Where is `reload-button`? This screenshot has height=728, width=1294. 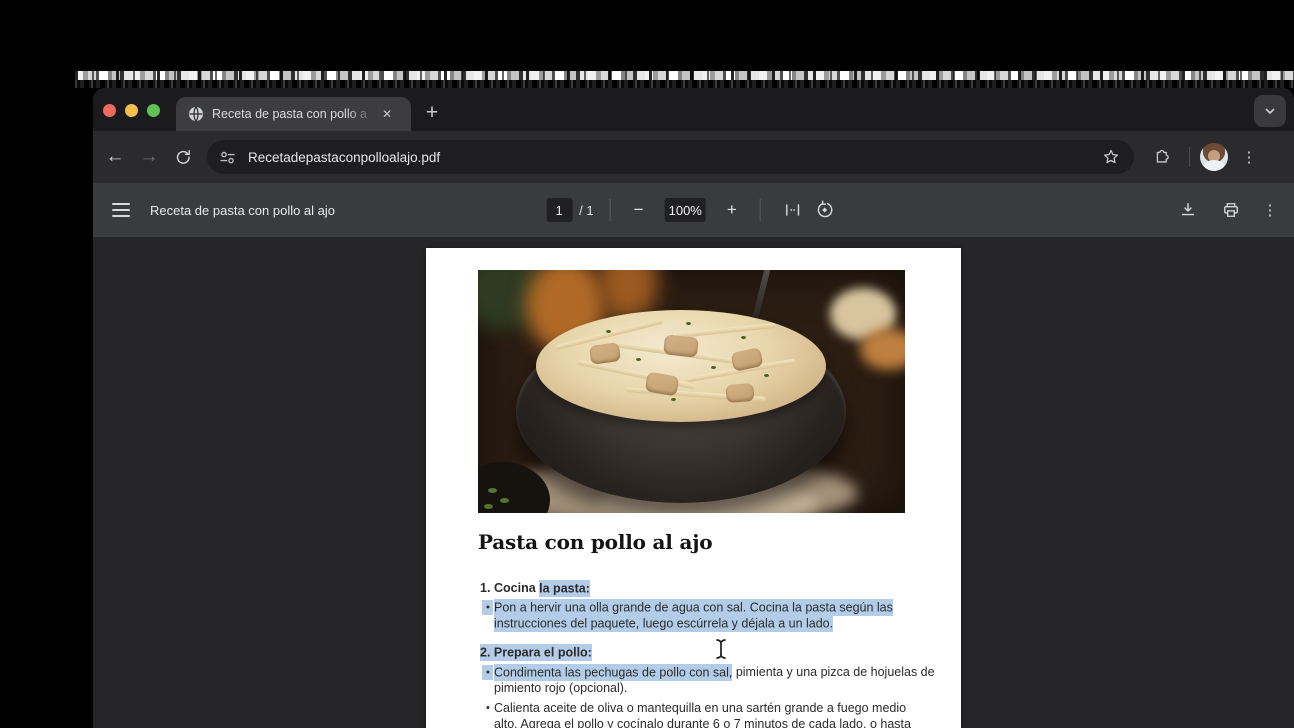 reload-button is located at coordinates (183, 157).